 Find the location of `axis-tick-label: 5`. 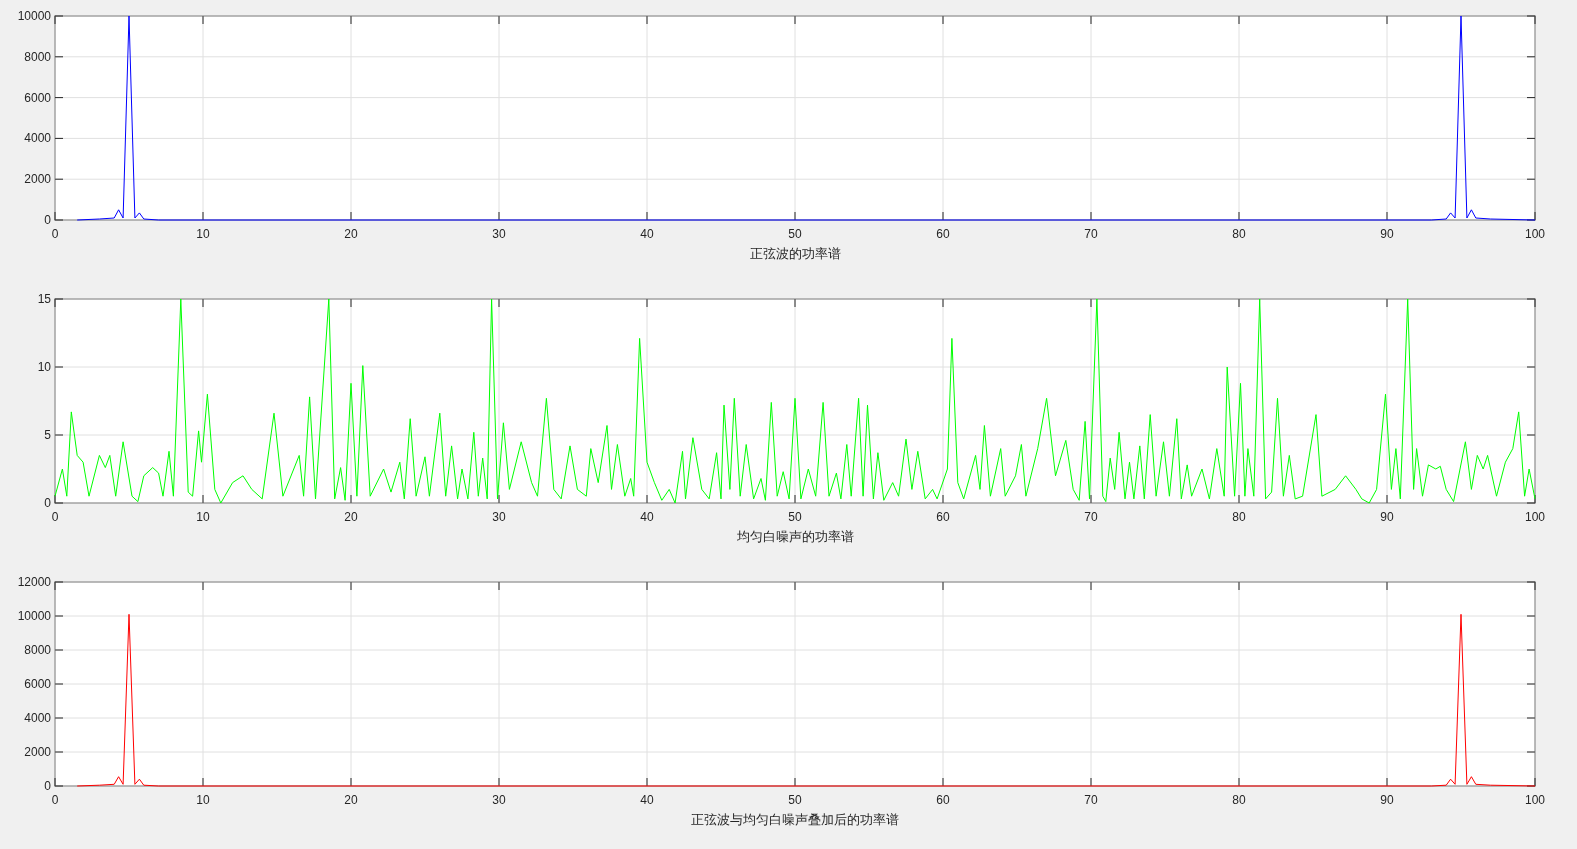

axis-tick-label: 5 is located at coordinates (47, 435).